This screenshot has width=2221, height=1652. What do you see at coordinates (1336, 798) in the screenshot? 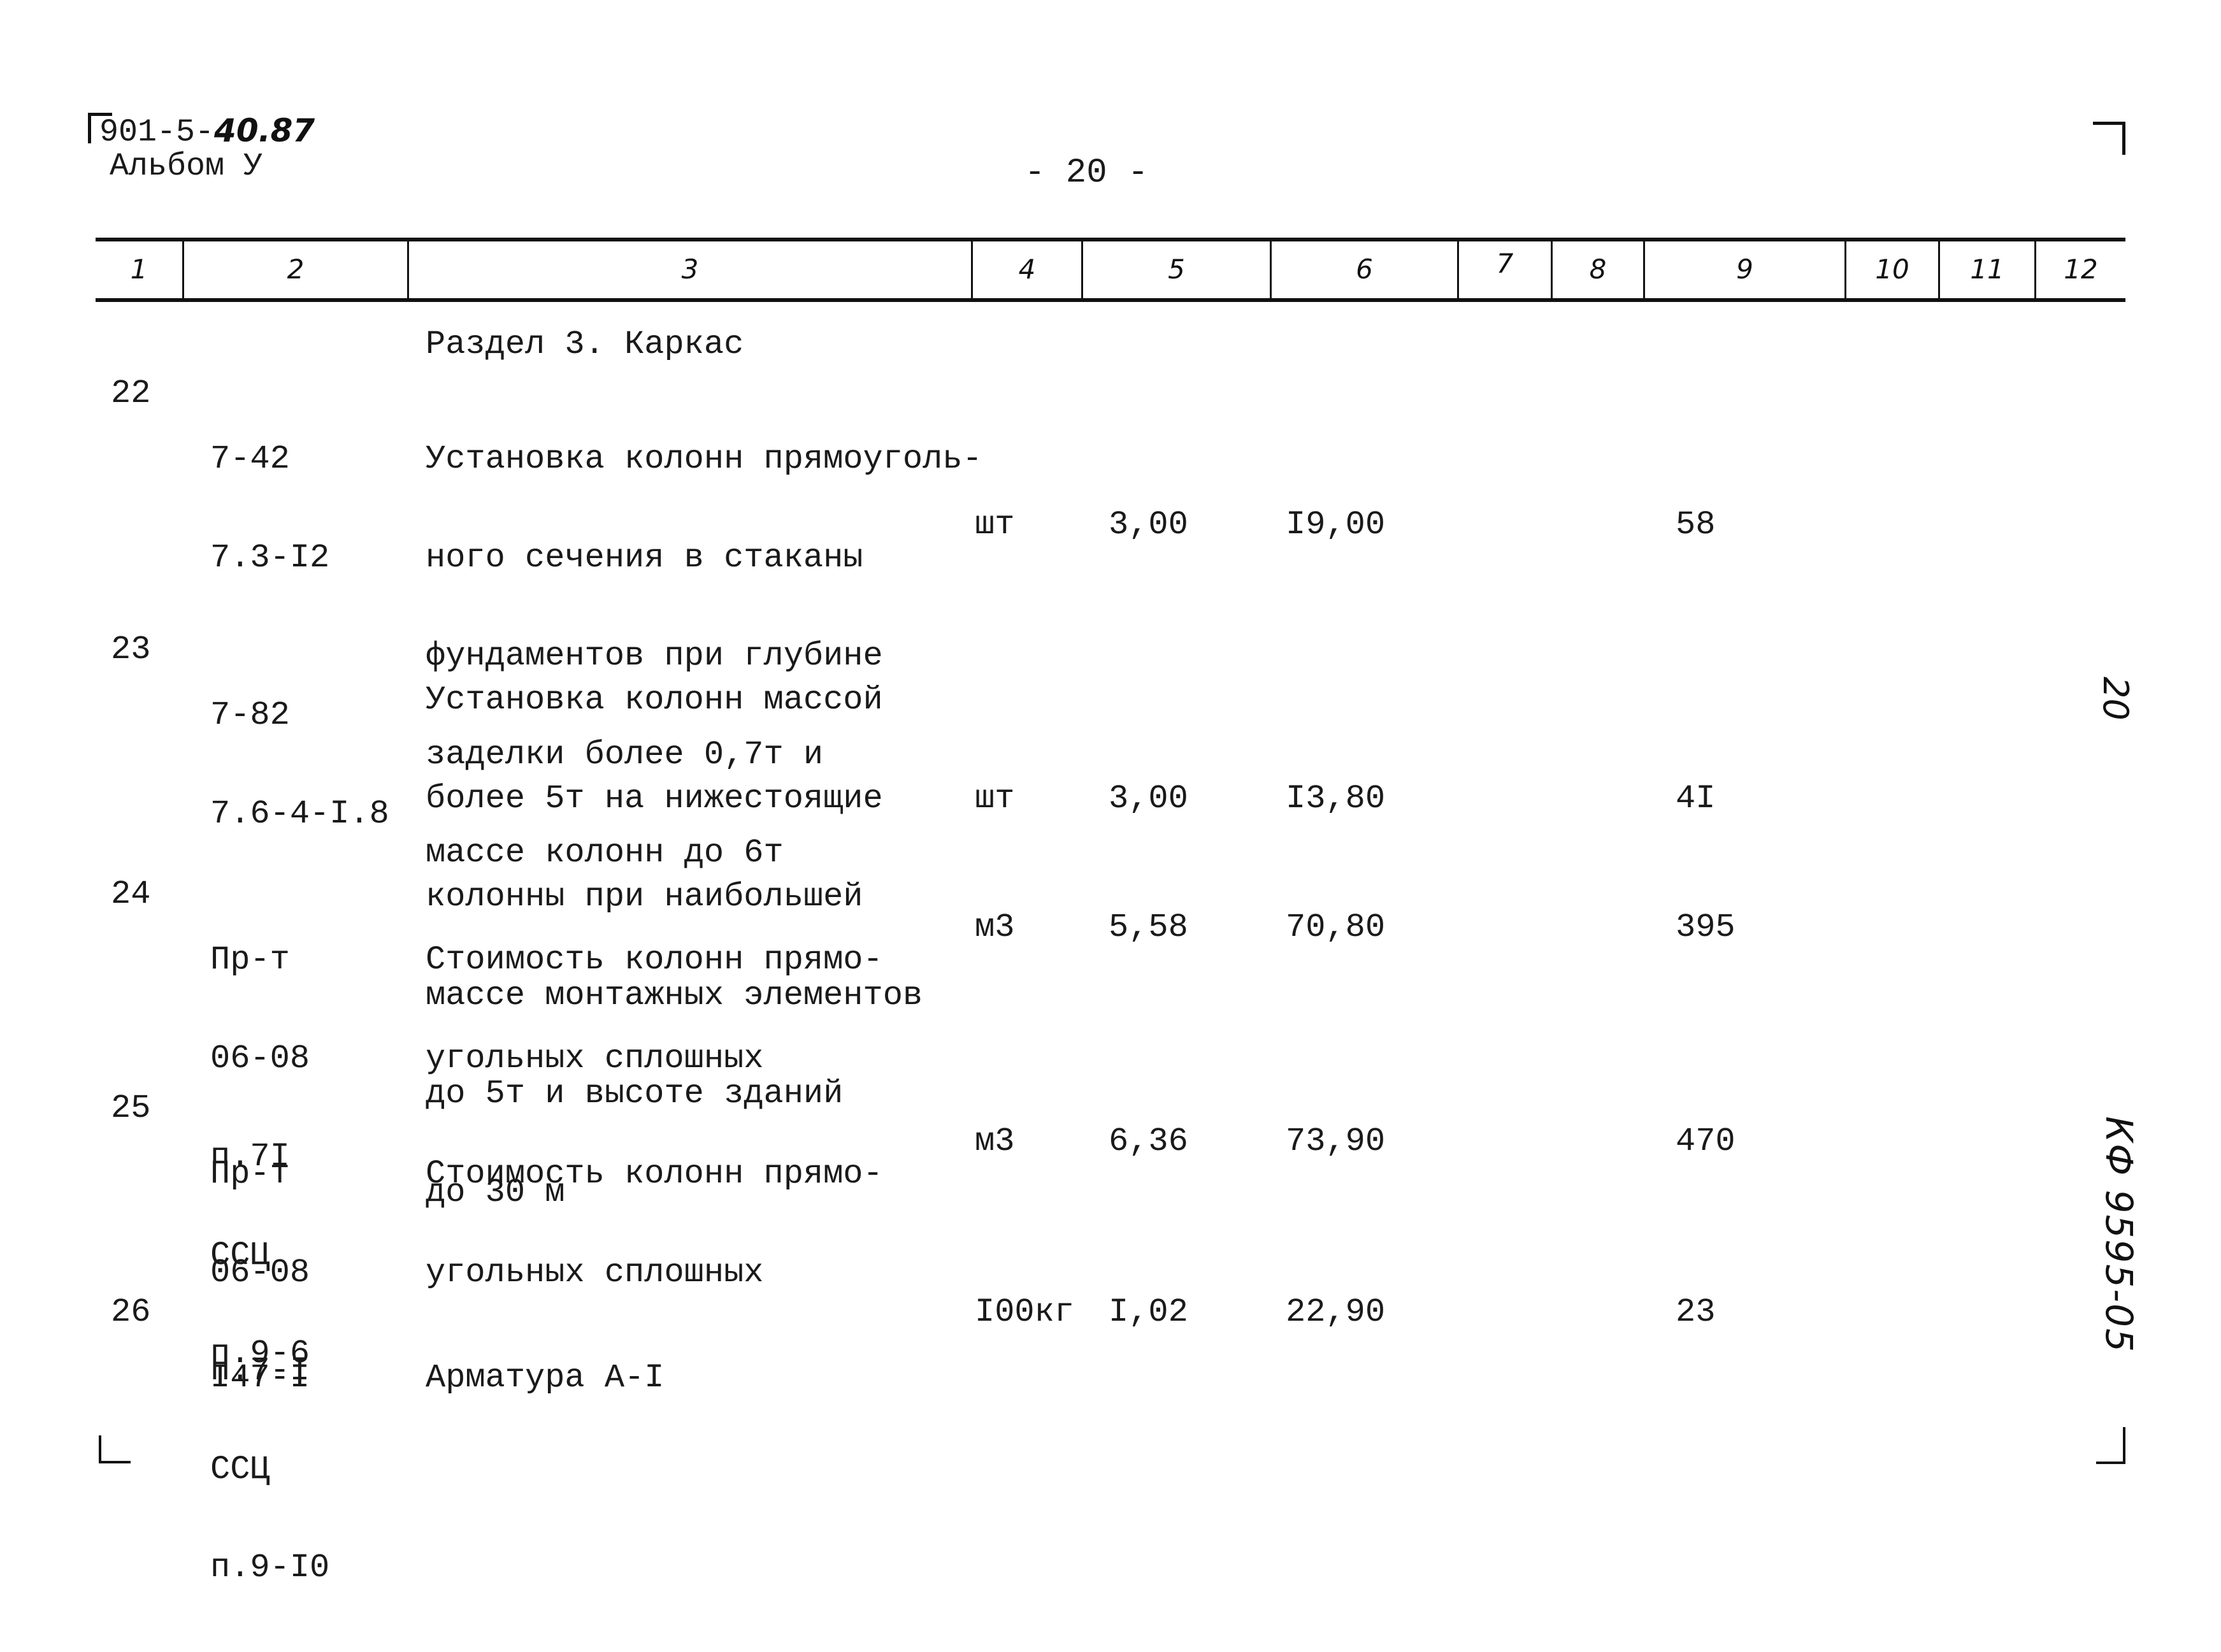
I see `row-price: I3,80` at bounding box center [1336, 798].